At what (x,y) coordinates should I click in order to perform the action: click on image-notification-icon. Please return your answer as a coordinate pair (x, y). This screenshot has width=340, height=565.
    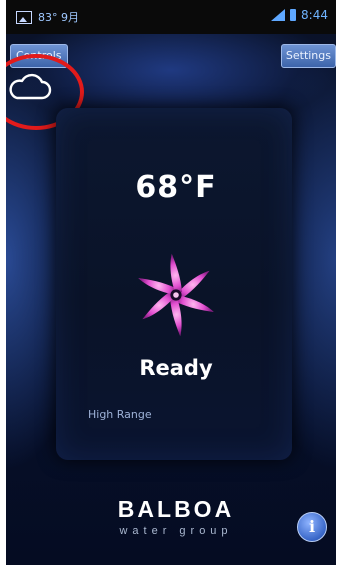
    Looking at the image, I should click on (24, 17).